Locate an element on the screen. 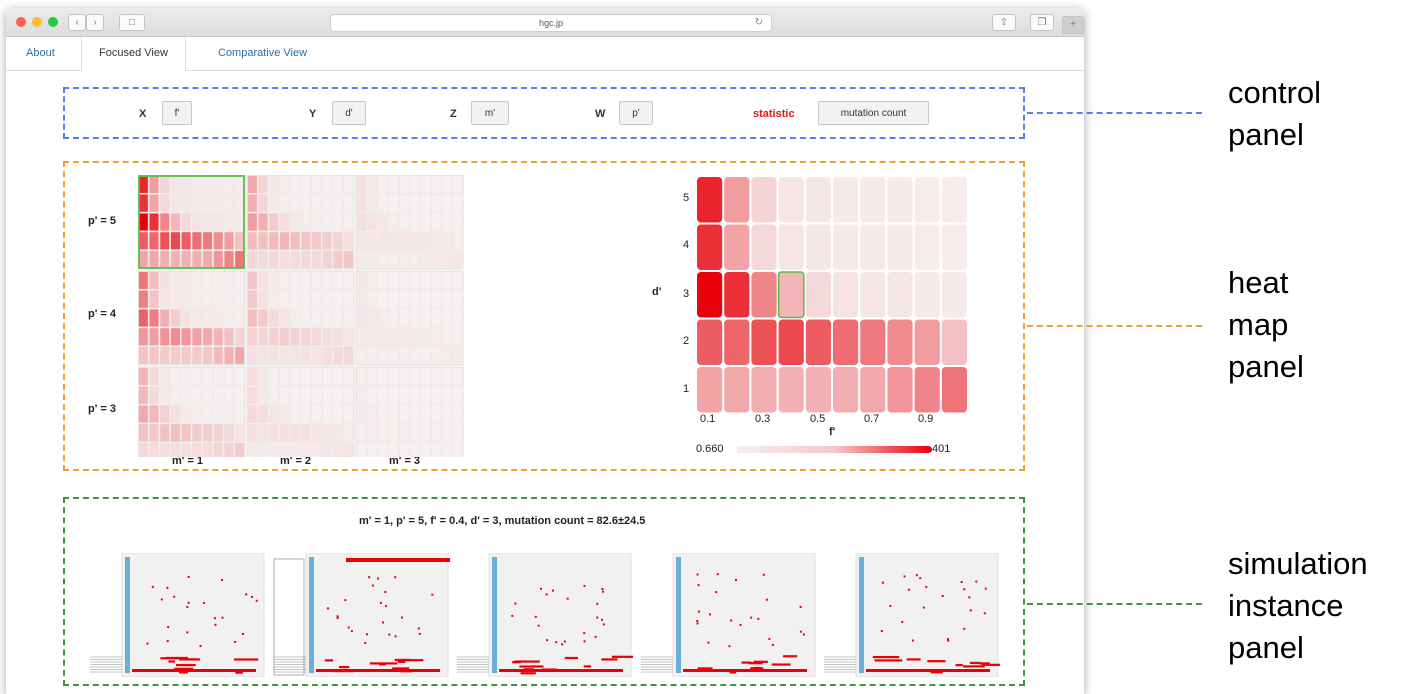 The height and width of the screenshot is (694, 1422). small-multiples-grid is located at coordinates (301, 316).